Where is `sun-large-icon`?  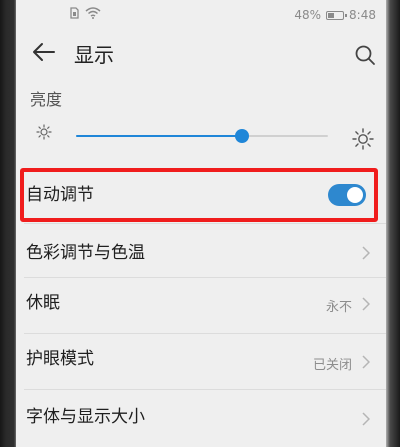
sun-large-icon is located at coordinates (363, 139).